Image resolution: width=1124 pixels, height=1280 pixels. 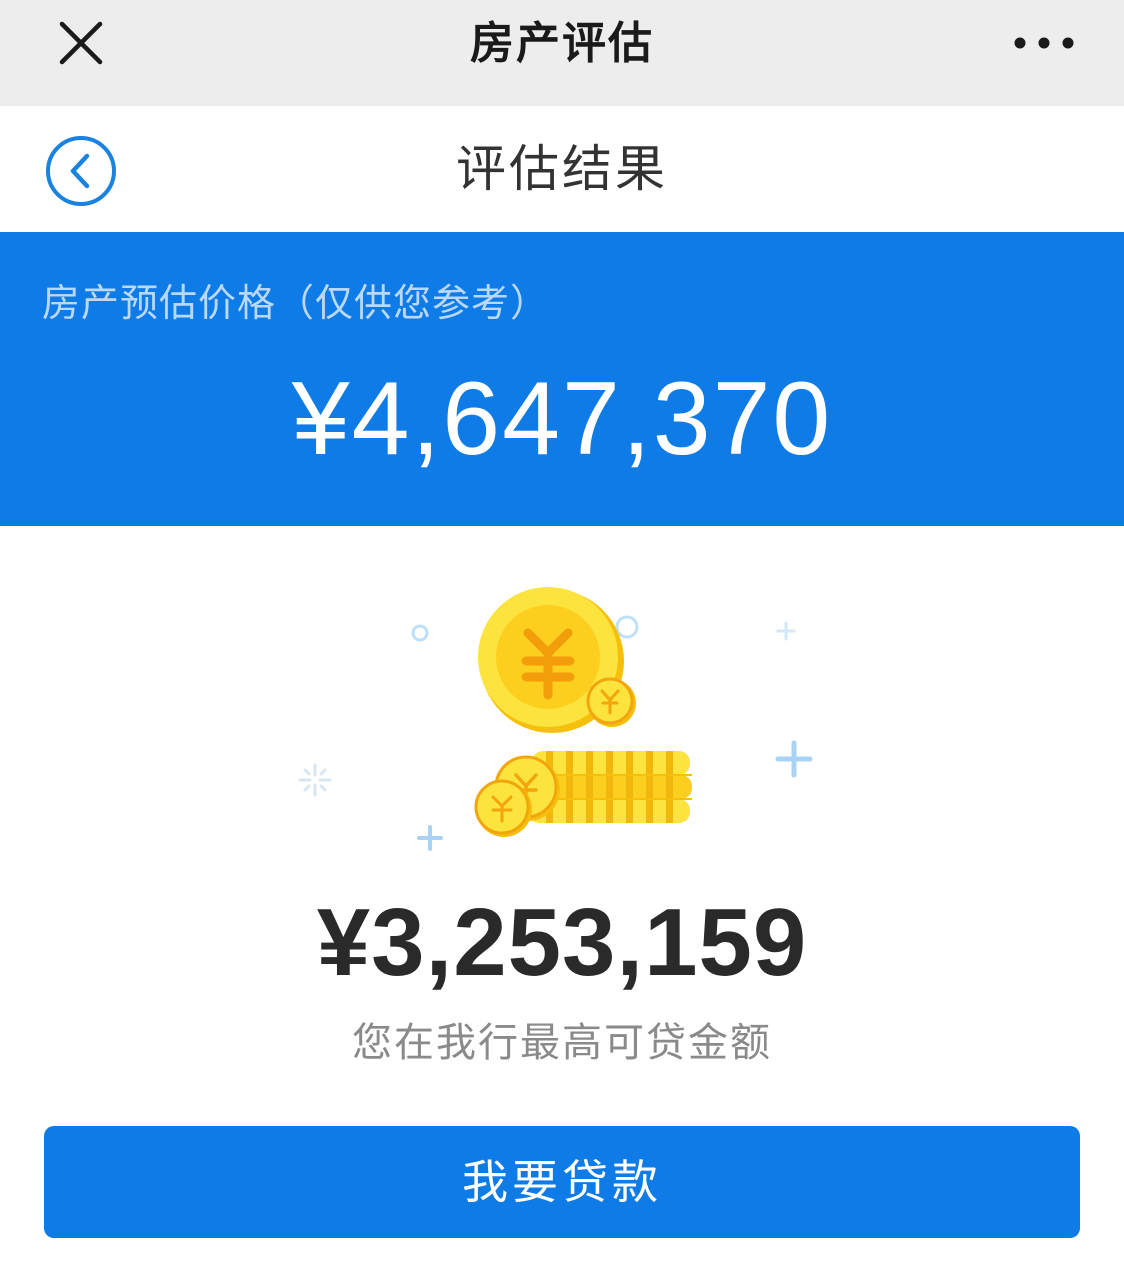 What do you see at coordinates (562, 1182) in the screenshot?
I see `apply-loan-button: 我要贷款` at bounding box center [562, 1182].